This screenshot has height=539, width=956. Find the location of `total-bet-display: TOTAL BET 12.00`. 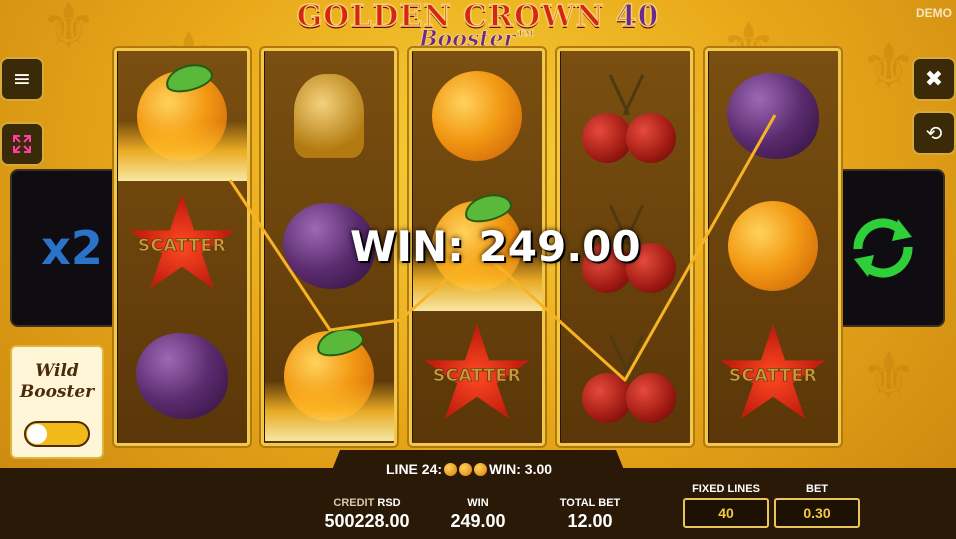

total-bet-display: TOTAL BET 12.00 is located at coordinates (590, 514).